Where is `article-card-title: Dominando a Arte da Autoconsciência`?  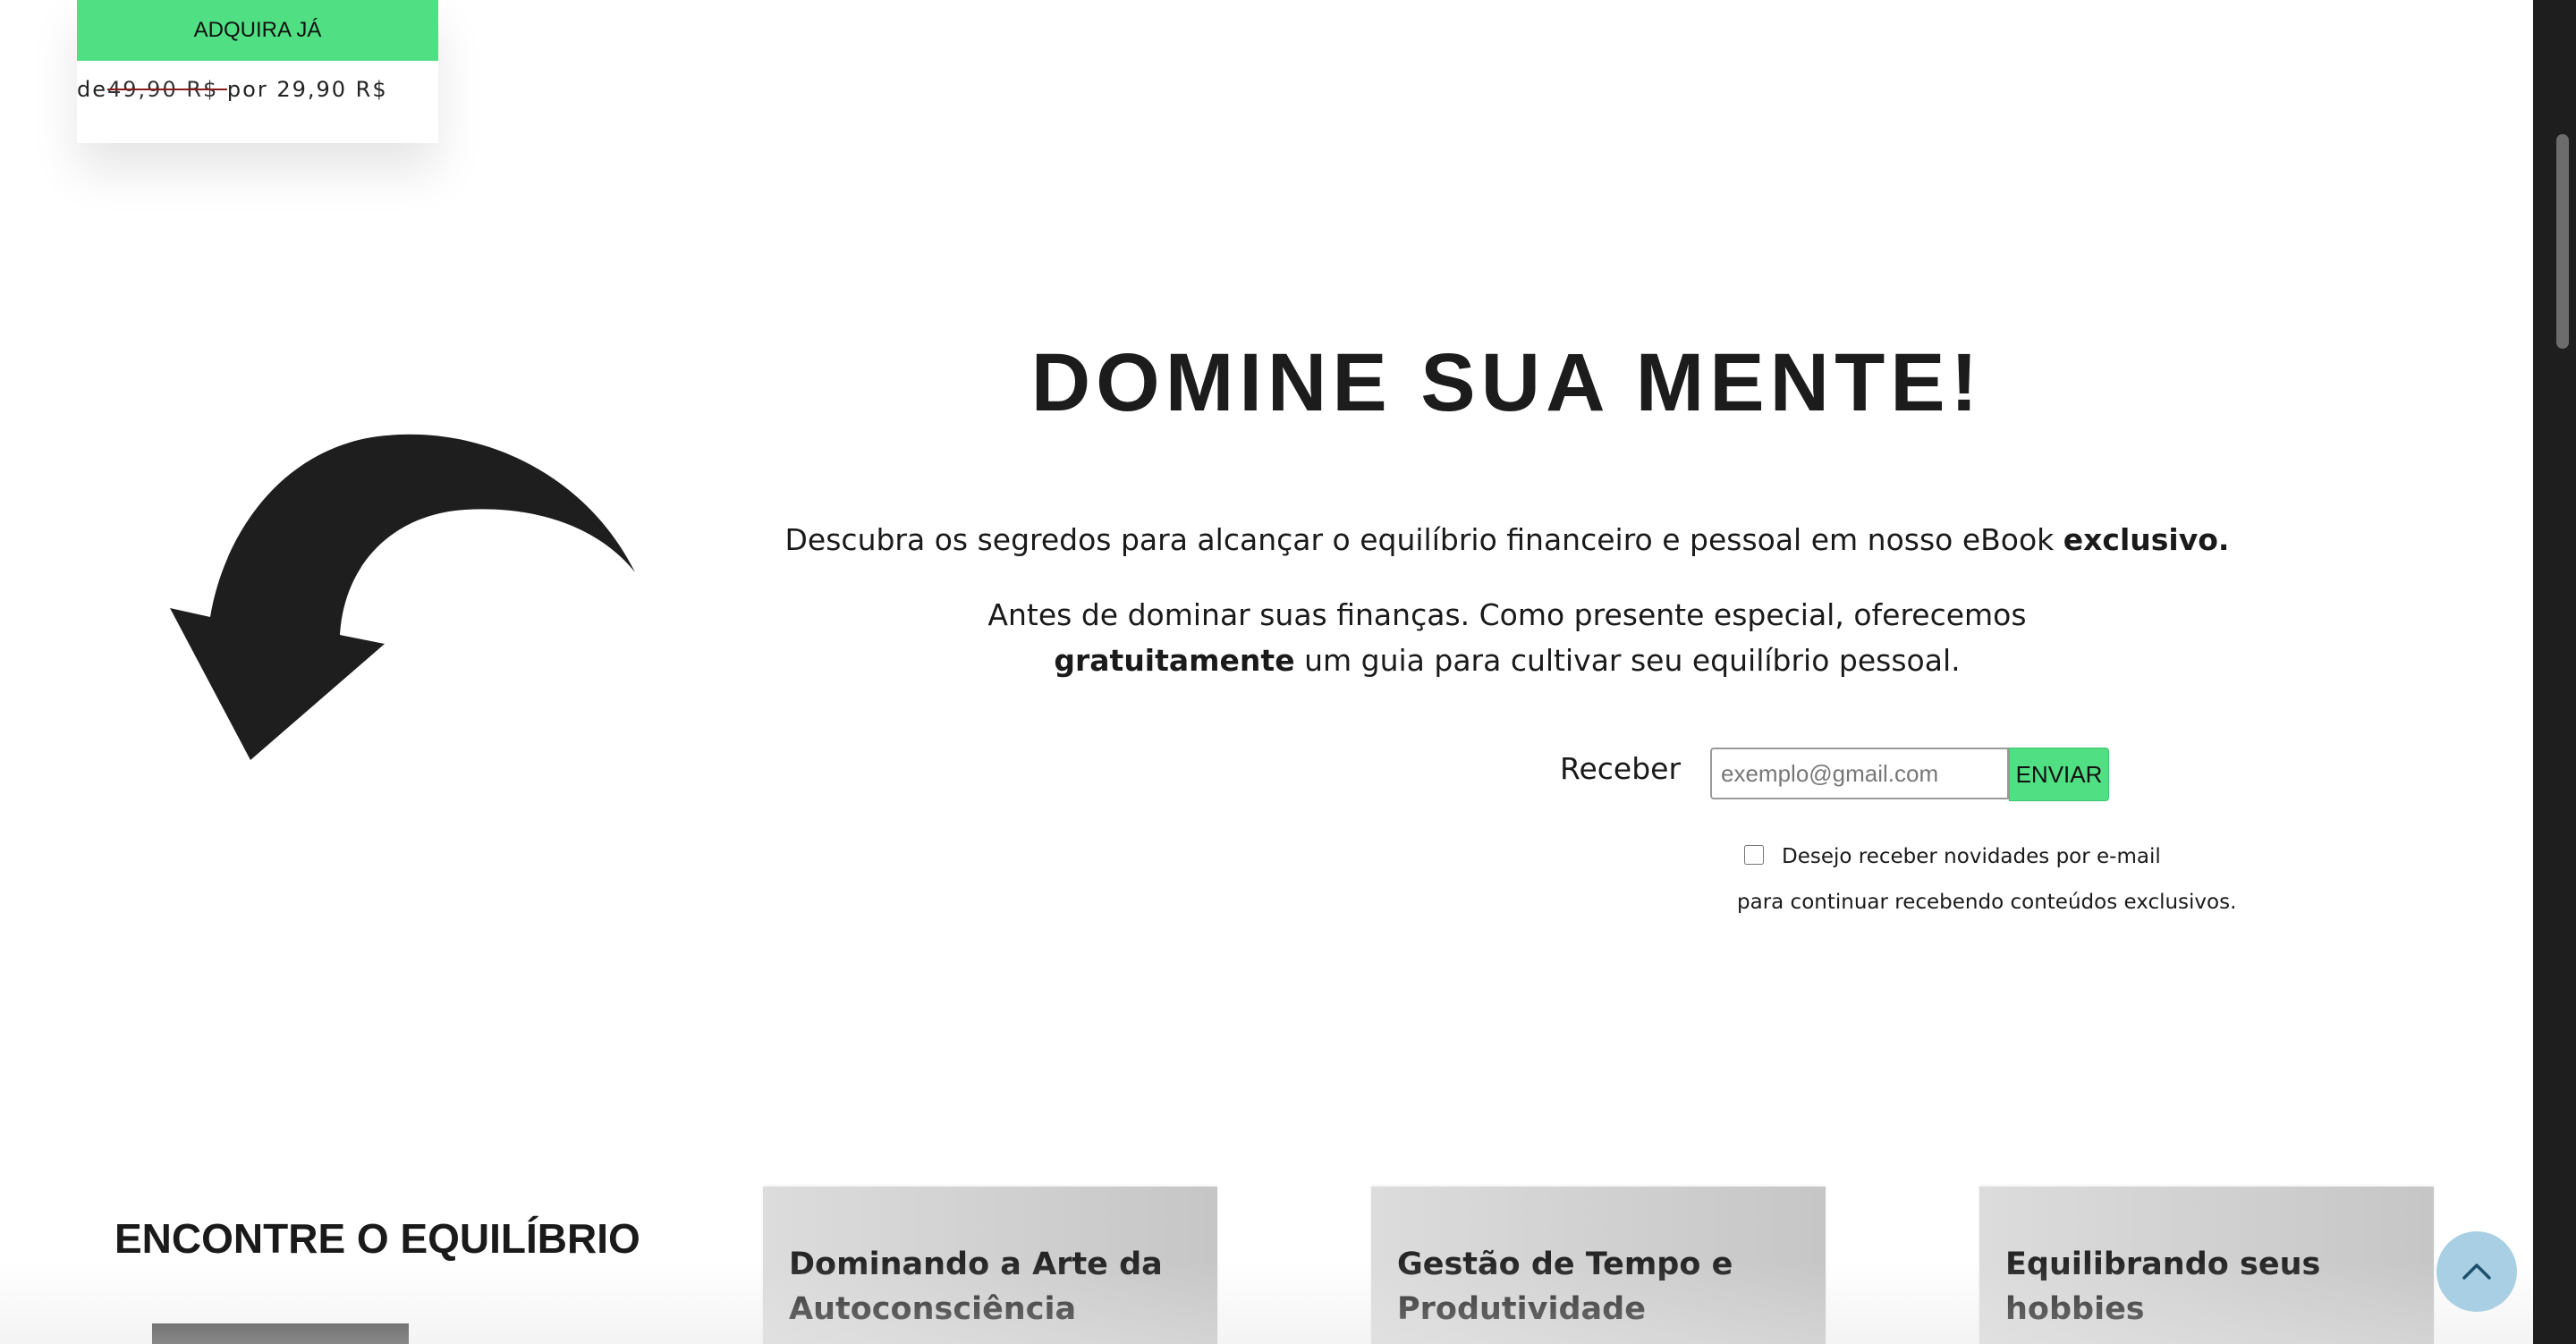 article-card-title: Dominando a Arte da Autoconsciência is located at coordinates (976, 1287).